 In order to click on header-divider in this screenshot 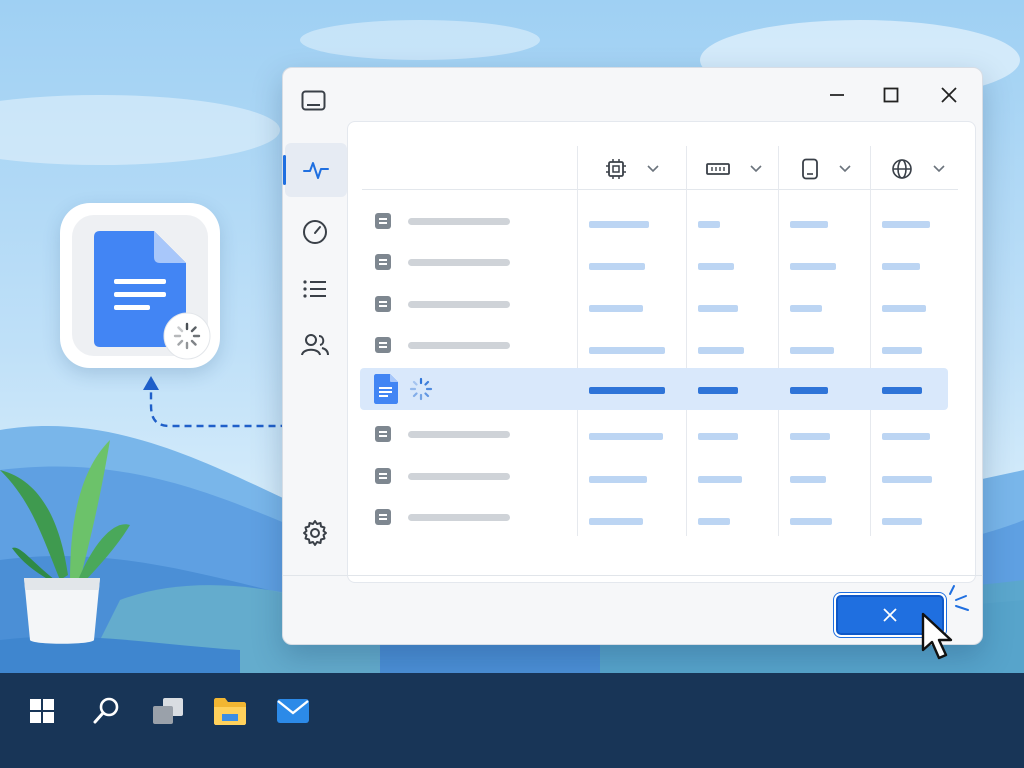, I will do `click(660, 189)`.